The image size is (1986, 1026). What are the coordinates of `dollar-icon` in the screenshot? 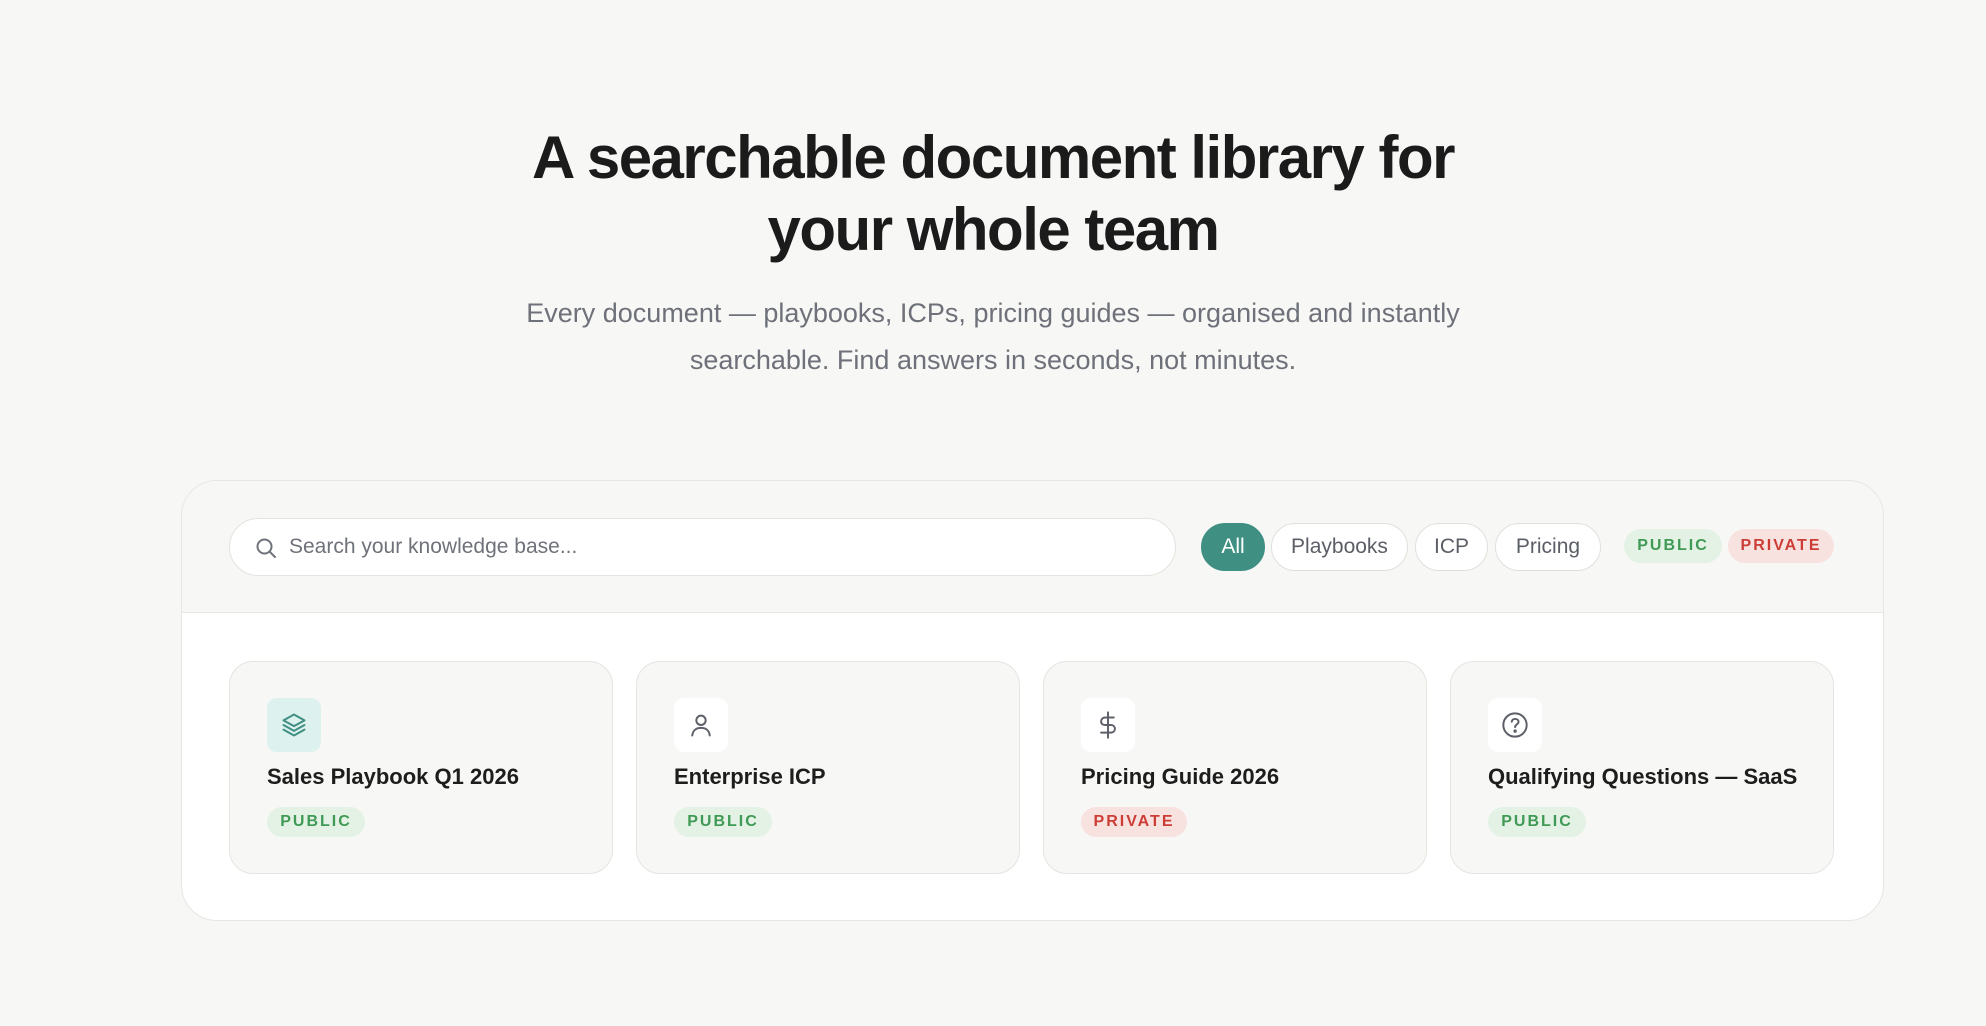 It's located at (1108, 725).